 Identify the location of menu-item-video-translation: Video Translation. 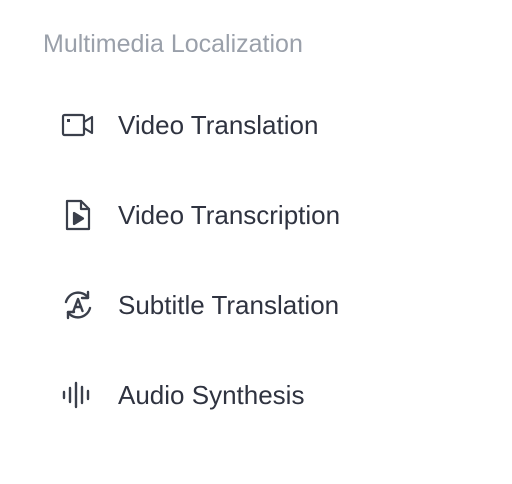
(262, 125).